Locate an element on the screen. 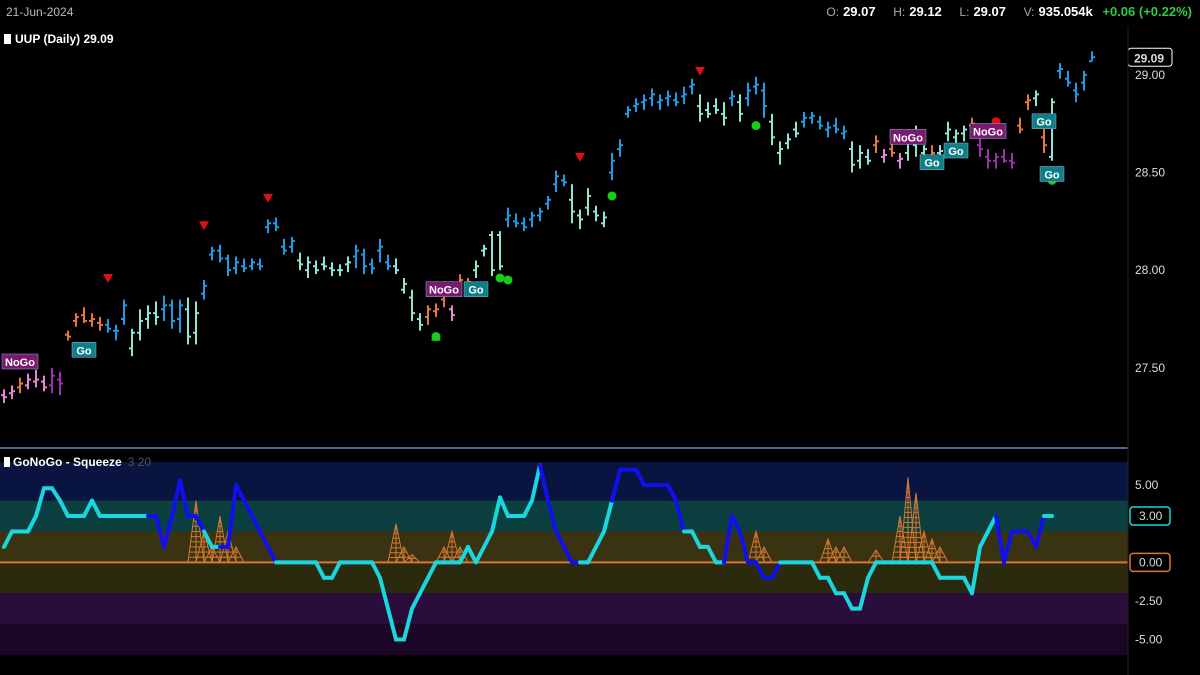 The image size is (1200, 675). price-tick-label: 28.50 is located at coordinates (1150, 173).